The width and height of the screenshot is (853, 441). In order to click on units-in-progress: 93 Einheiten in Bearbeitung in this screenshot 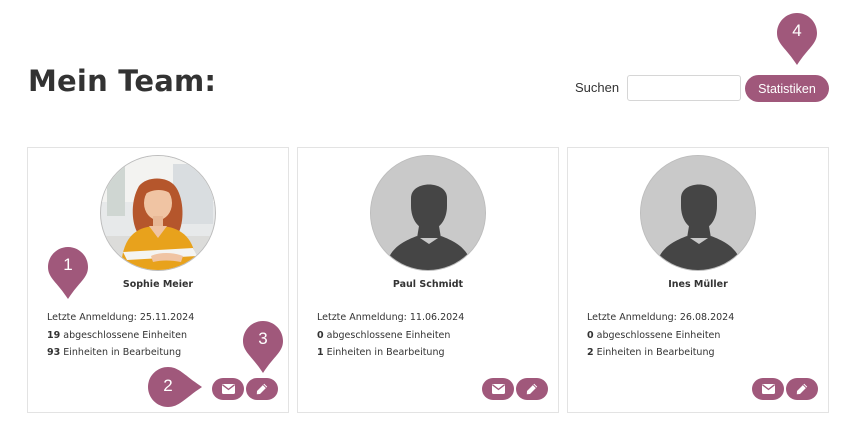, I will do `click(120, 356)`.